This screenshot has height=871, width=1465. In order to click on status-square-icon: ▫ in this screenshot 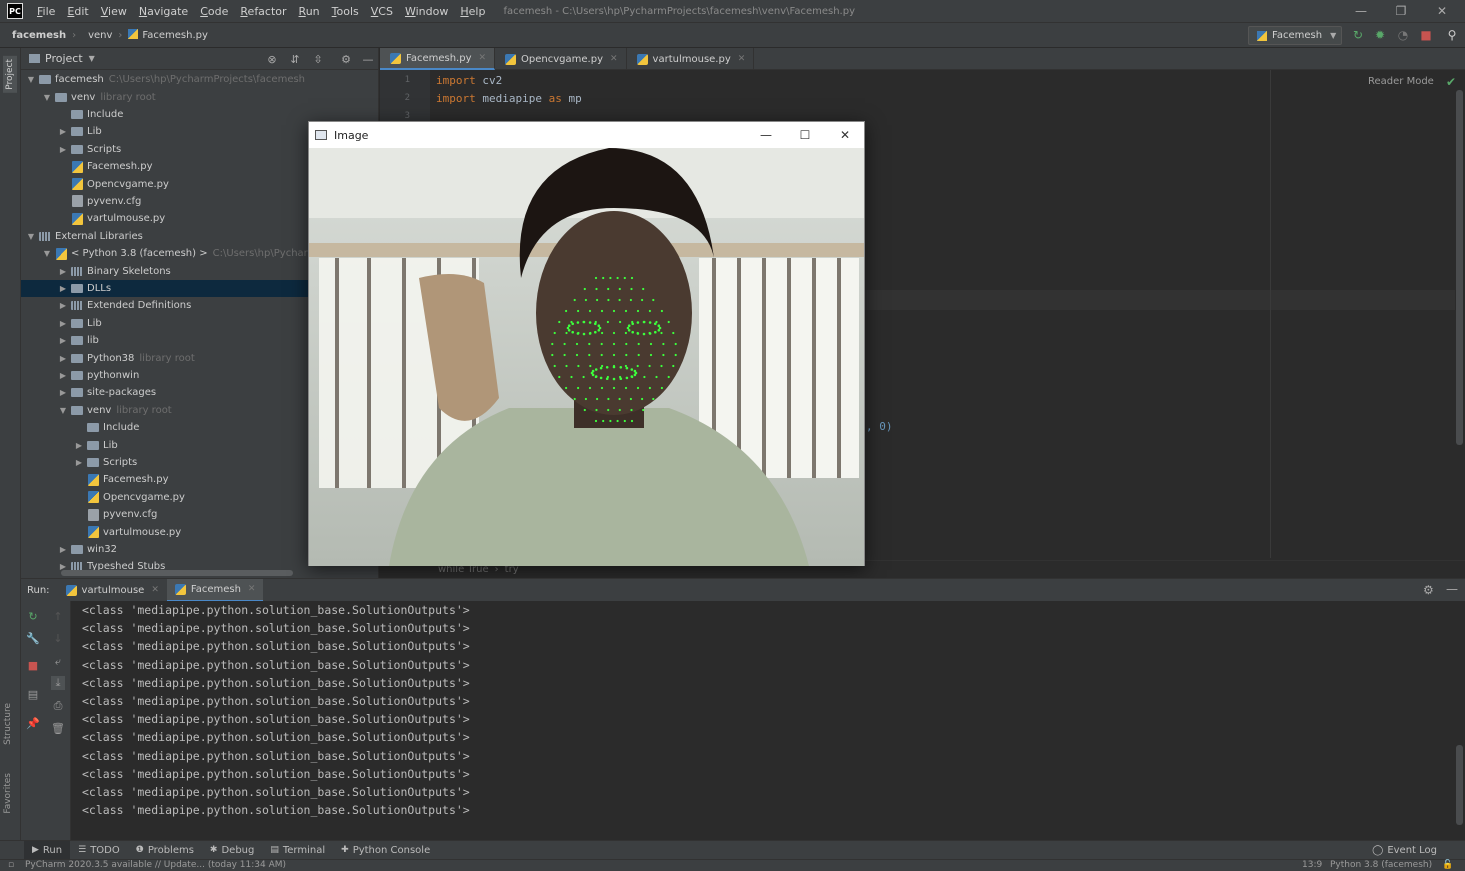, I will do `click(11, 865)`.